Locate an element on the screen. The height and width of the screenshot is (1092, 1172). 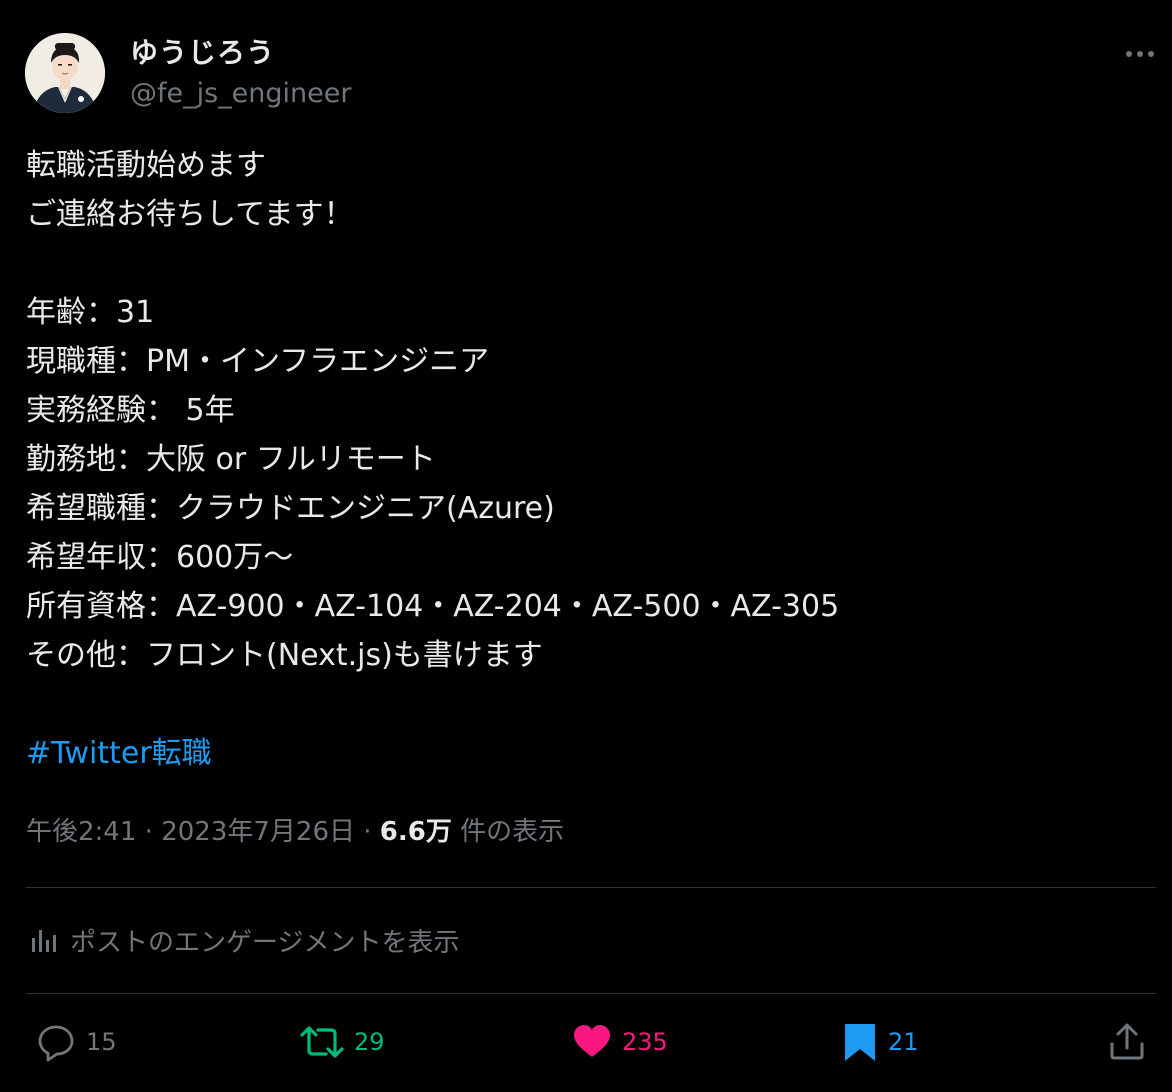
view-engagement-link: ポストのエンゲージメントを表示 is located at coordinates (244, 940).